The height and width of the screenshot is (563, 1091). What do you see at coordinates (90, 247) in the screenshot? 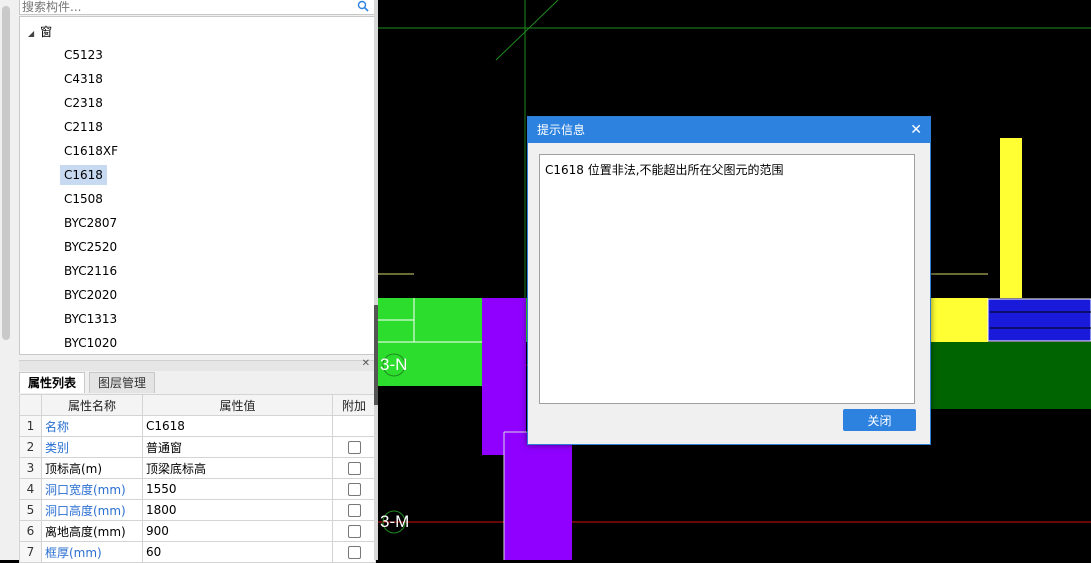
I see `tree-item-byc2520: BYC2520` at bounding box center [90, 247].